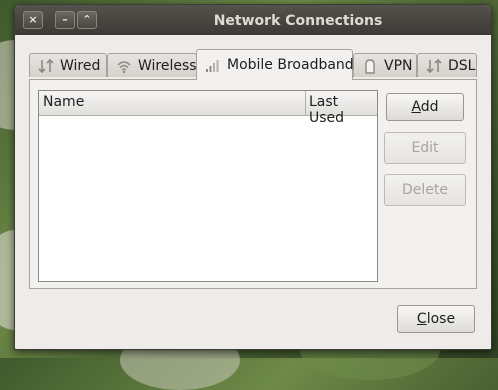 Image resolution: width=498 pixels, height=390 pixels. I want to click on column-header-name: Name, so click(63, 102).